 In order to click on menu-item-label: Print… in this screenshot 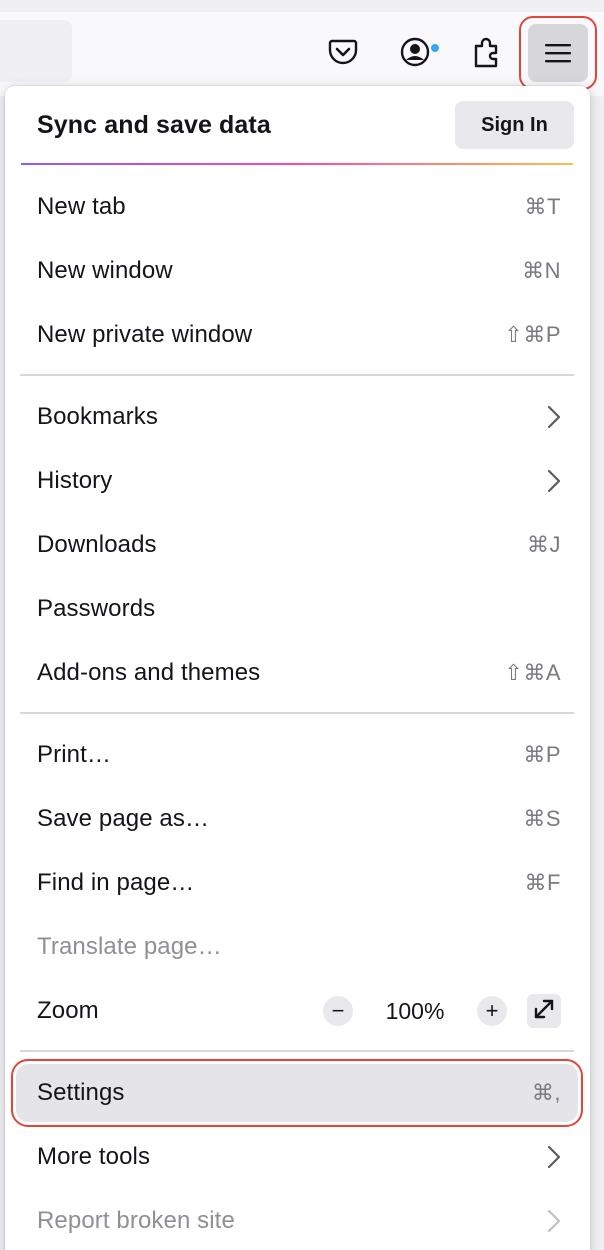, I will do `click(74, 754)`.